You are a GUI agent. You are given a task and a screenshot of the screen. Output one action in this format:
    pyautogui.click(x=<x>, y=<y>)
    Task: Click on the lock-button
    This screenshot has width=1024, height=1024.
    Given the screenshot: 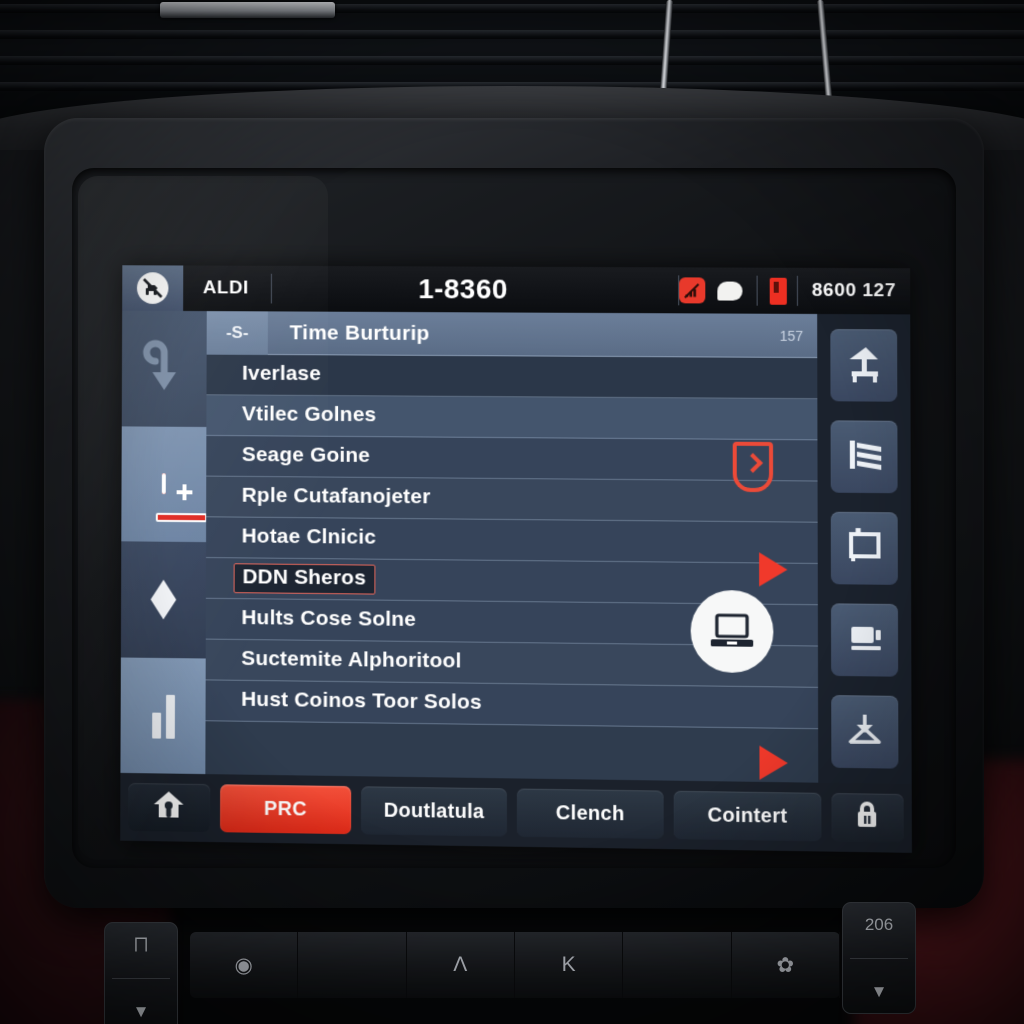 What is the action you would take?
    pyautogui.click(x=867, y=817)
    